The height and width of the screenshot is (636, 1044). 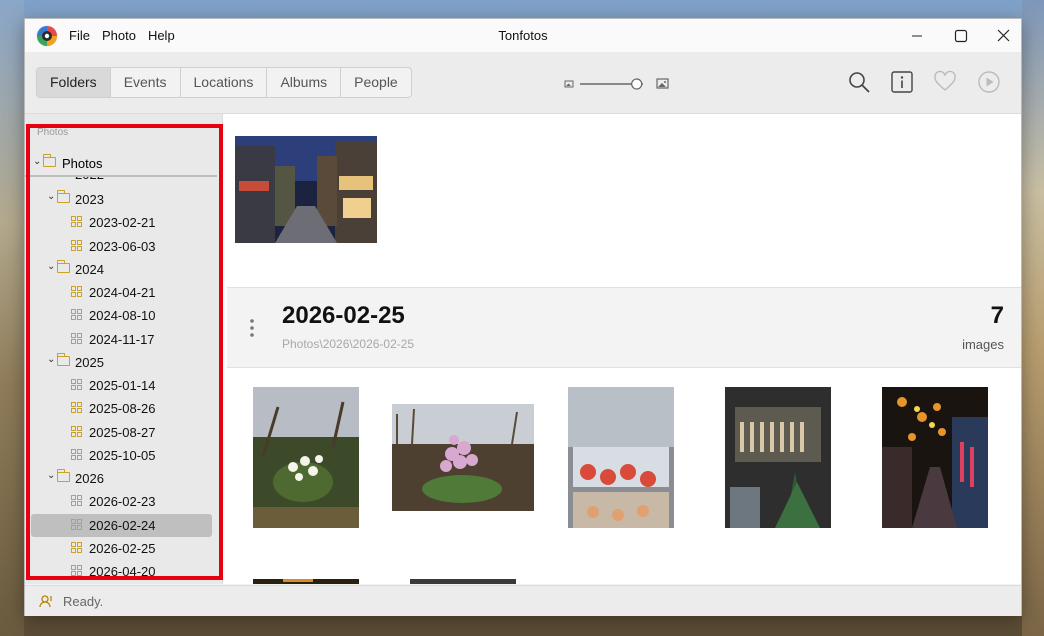 I want to click on heart-icon, so click(x=945, y=80).